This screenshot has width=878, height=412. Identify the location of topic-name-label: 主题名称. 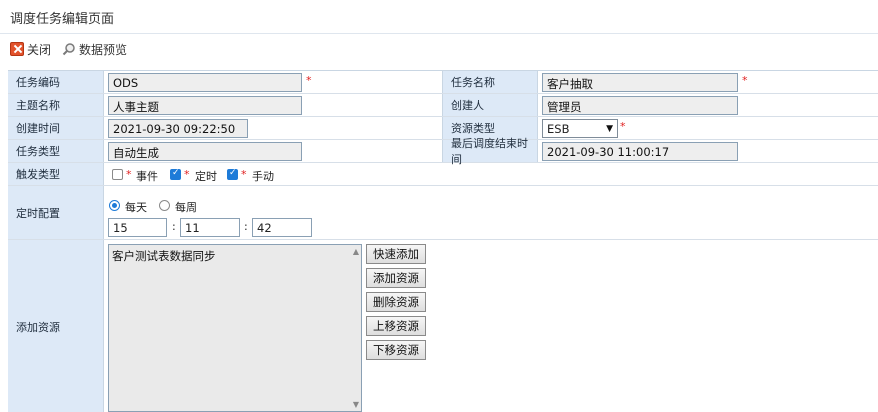
(56, 105).